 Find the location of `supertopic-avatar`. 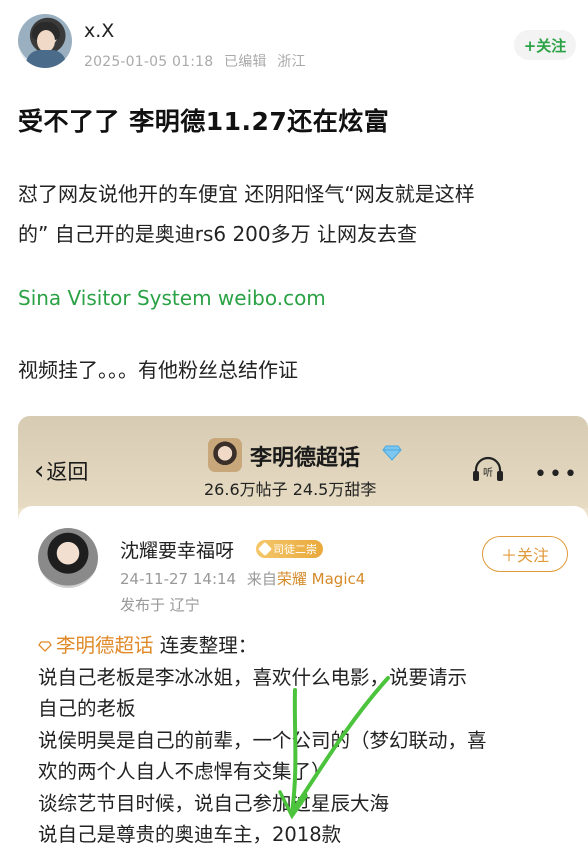

supertopic-avatar is located at coordinates (225, 455).